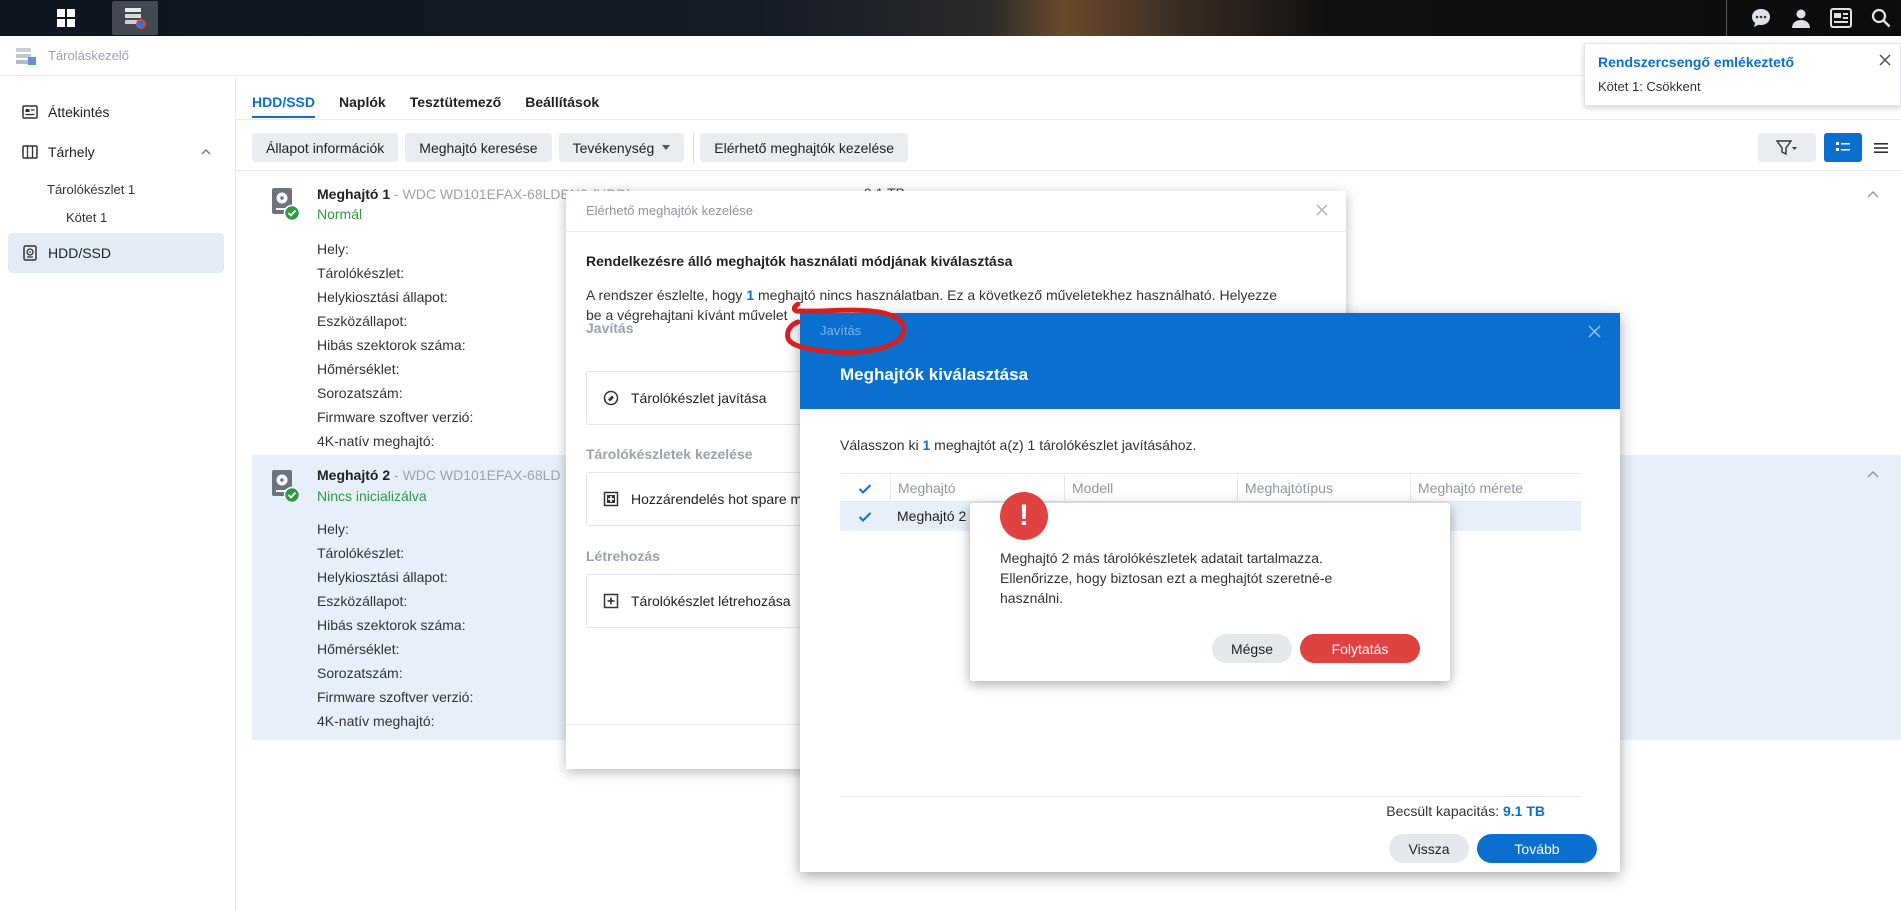 Image resolution: width=1901 pixels, height=910 pixels. I want to click on storage-manager-app-icon, so click(135, 18).